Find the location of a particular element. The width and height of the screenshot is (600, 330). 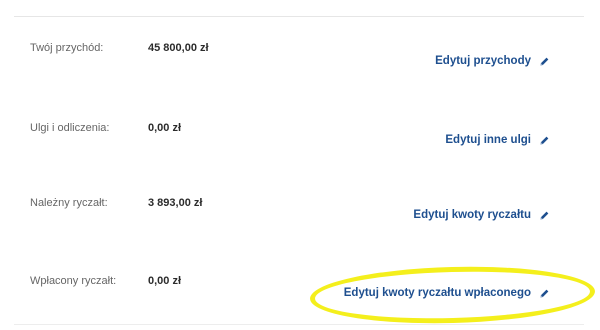

edit-link-label: Edytuj kwoty ryczałtu wpłaconego is located at coordinates (437, 293).